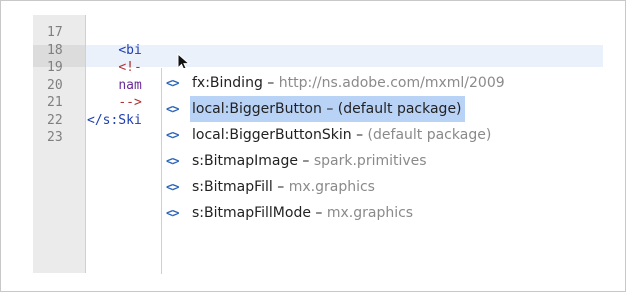  I want to click on autocomplete-item-text: s:BitmapFillMode – mx.graphics, so click(302, 213).